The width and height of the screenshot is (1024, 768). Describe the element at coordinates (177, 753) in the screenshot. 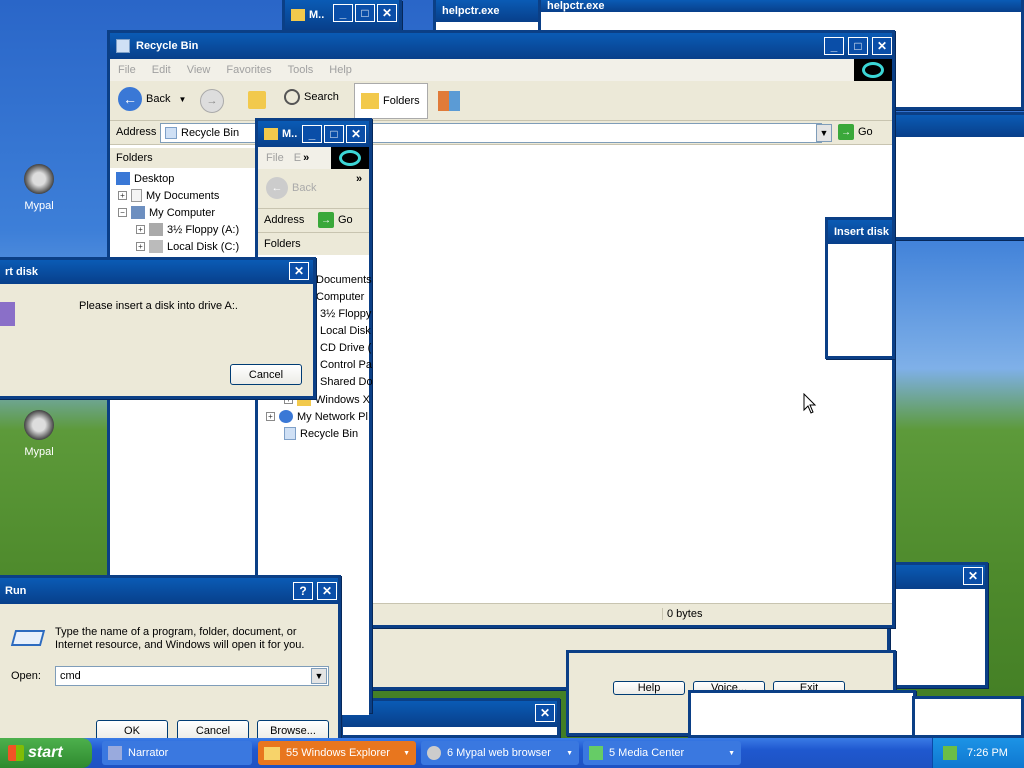

I see `taskbar-item-narrator: Narrator` at that location.